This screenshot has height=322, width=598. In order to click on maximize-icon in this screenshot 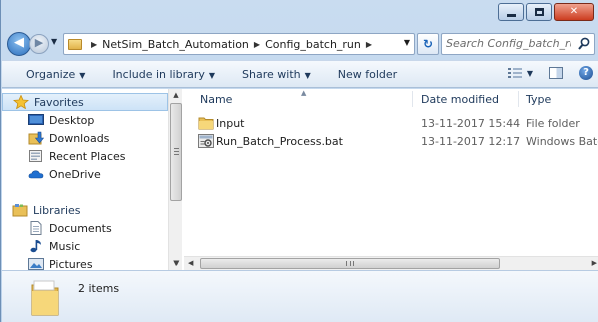, I will do `click(539, 12)`.